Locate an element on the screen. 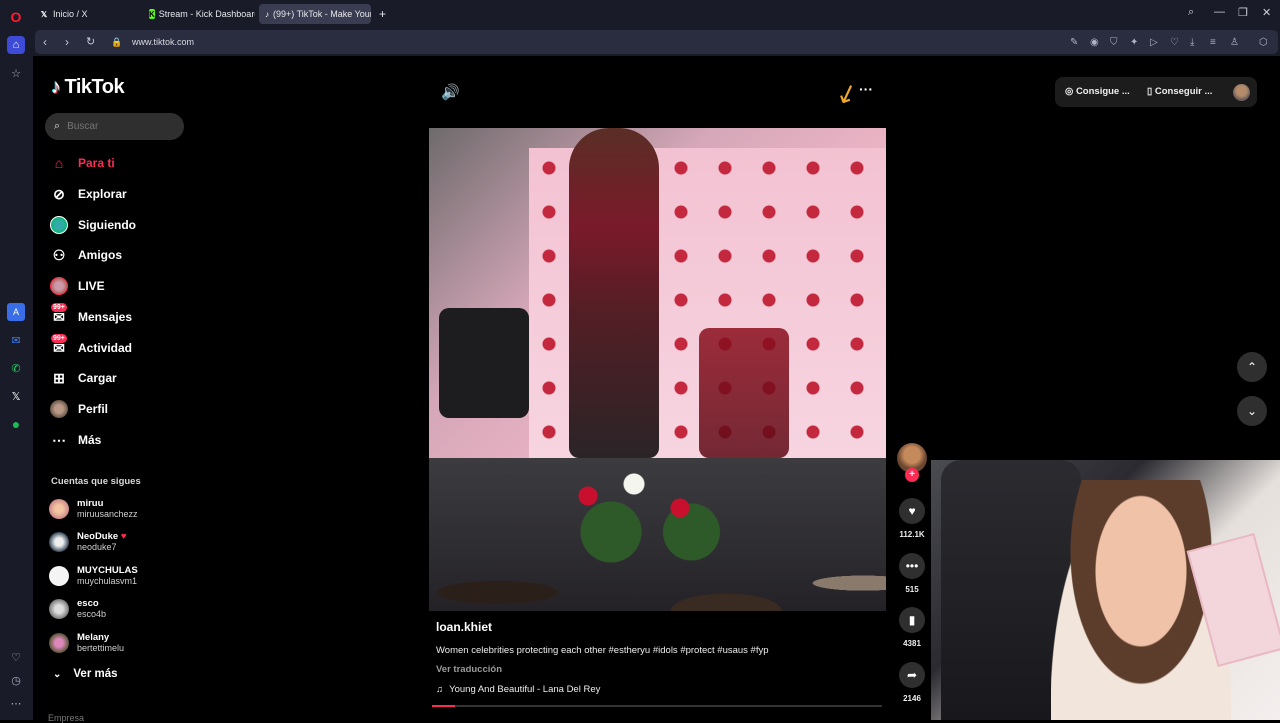  search-icon: ⌕ is located at coordinates (57, 126).